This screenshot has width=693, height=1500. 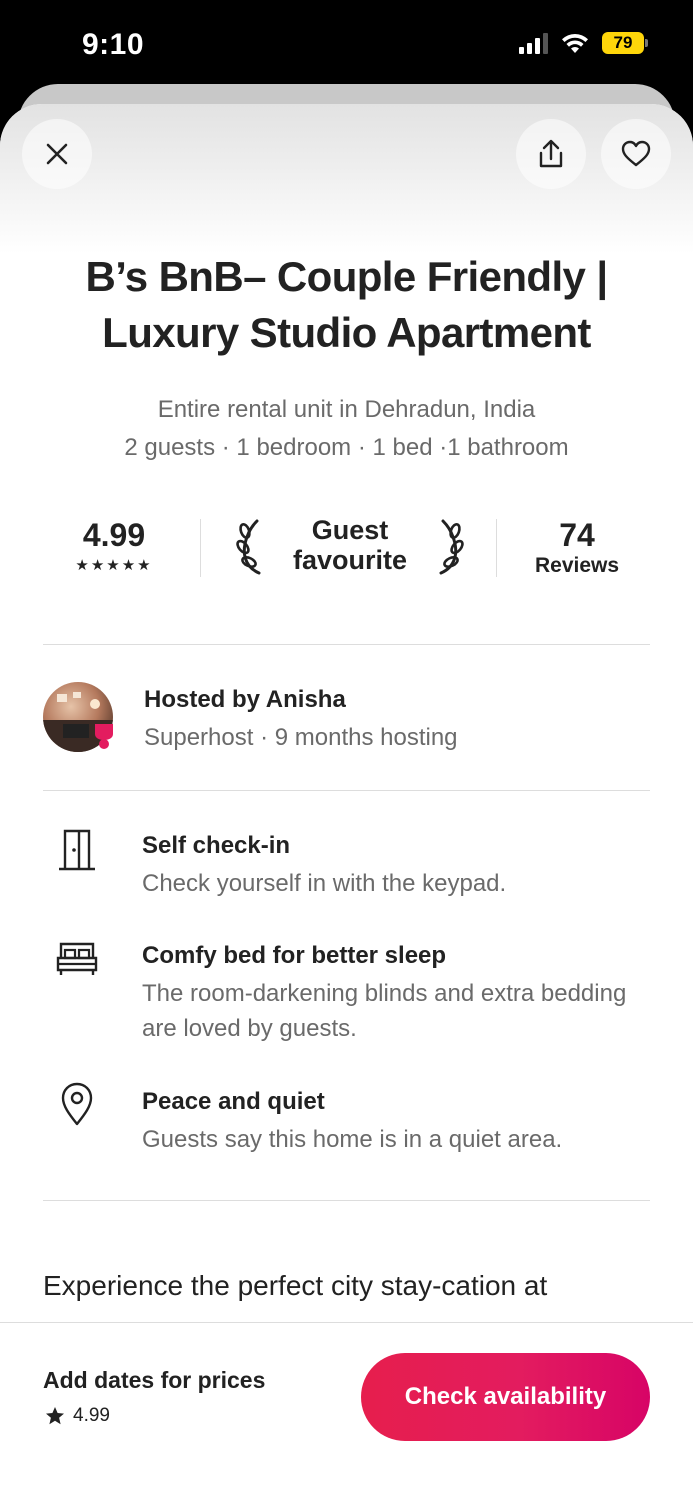 I want to click on listing-details: 2 guests · 1 bedroom · 1 bed ·1 bathroom, so click(x=346, y=447).